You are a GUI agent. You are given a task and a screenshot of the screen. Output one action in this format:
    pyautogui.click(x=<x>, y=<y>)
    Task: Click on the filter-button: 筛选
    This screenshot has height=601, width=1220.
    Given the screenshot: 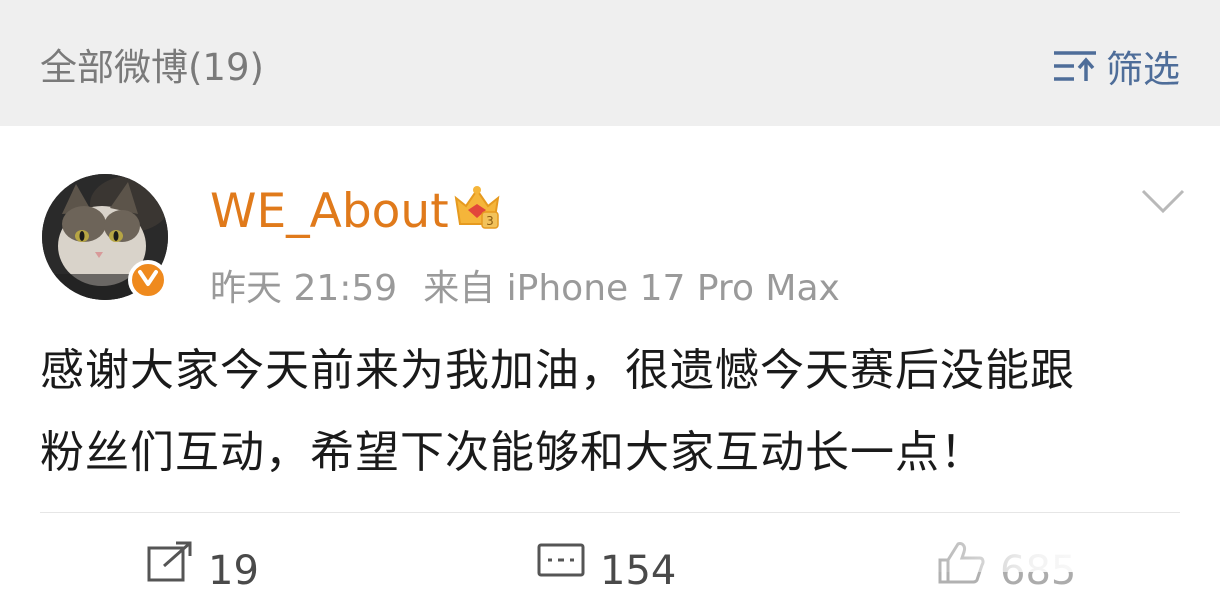 What is the action you would take?
    pyautogui.click(x=1116, y=66)
    